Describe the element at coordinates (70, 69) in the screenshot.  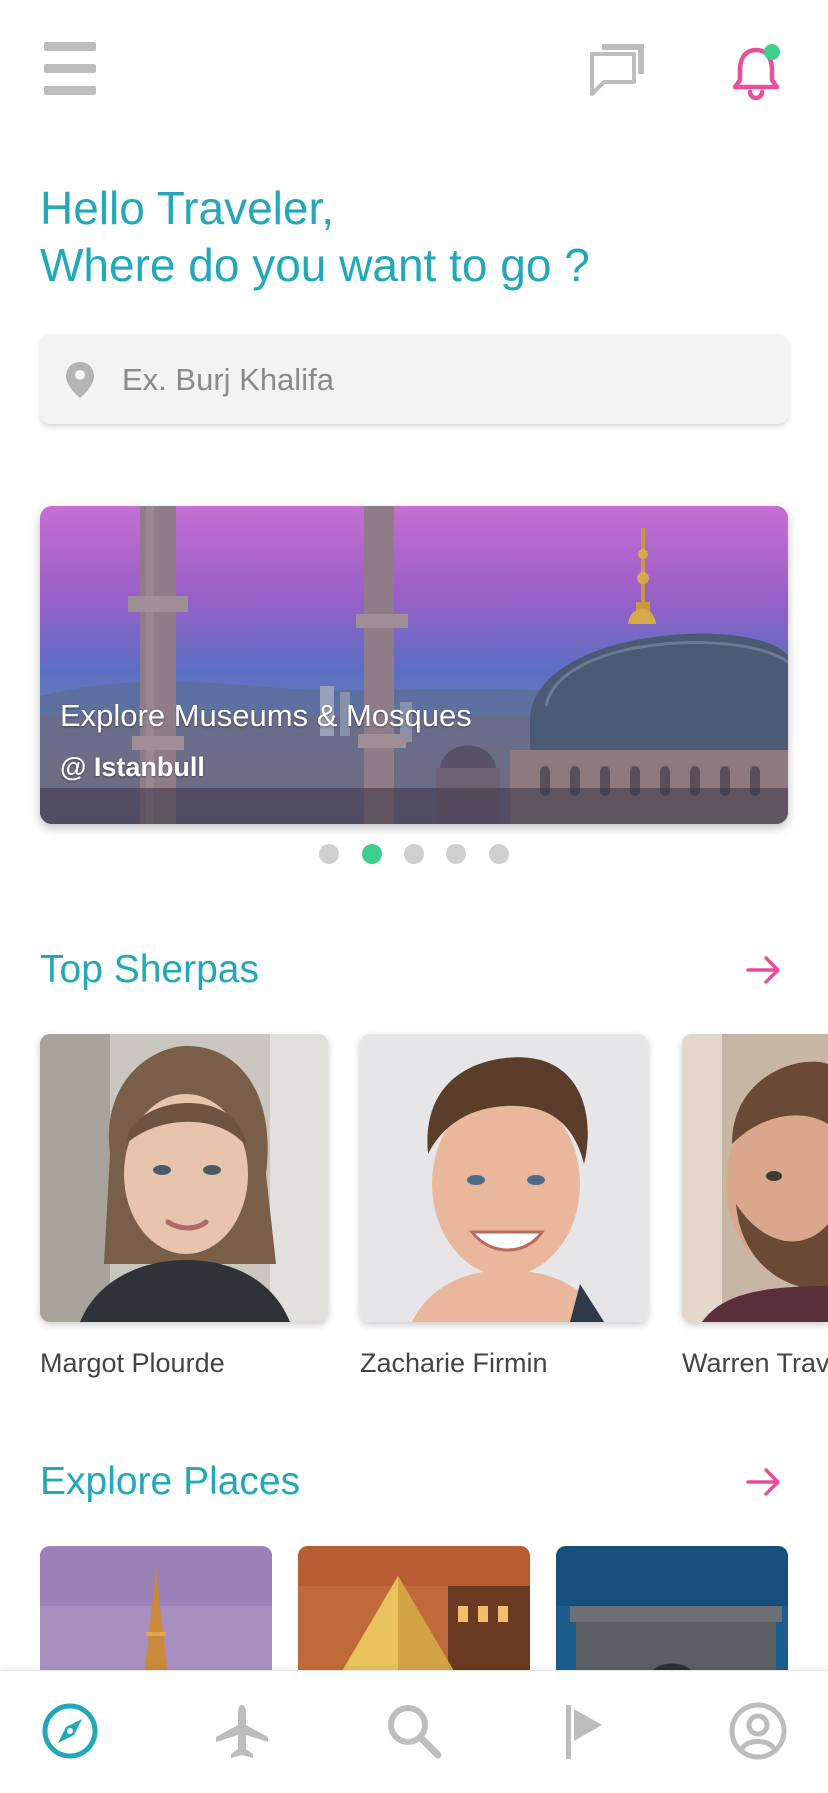
I see `menu-icon` at that location.